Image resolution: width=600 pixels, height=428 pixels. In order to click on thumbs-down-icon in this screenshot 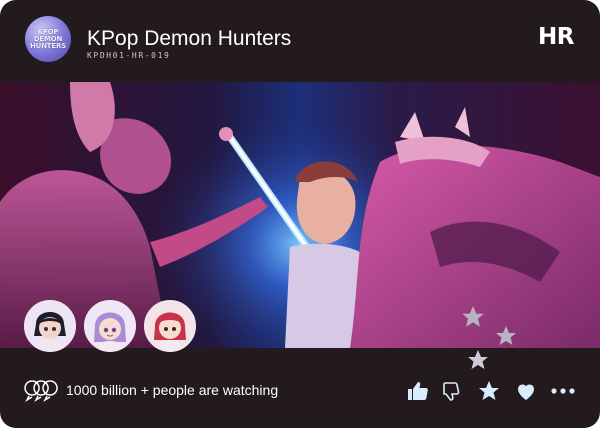, I will do `click(451, 391)`.